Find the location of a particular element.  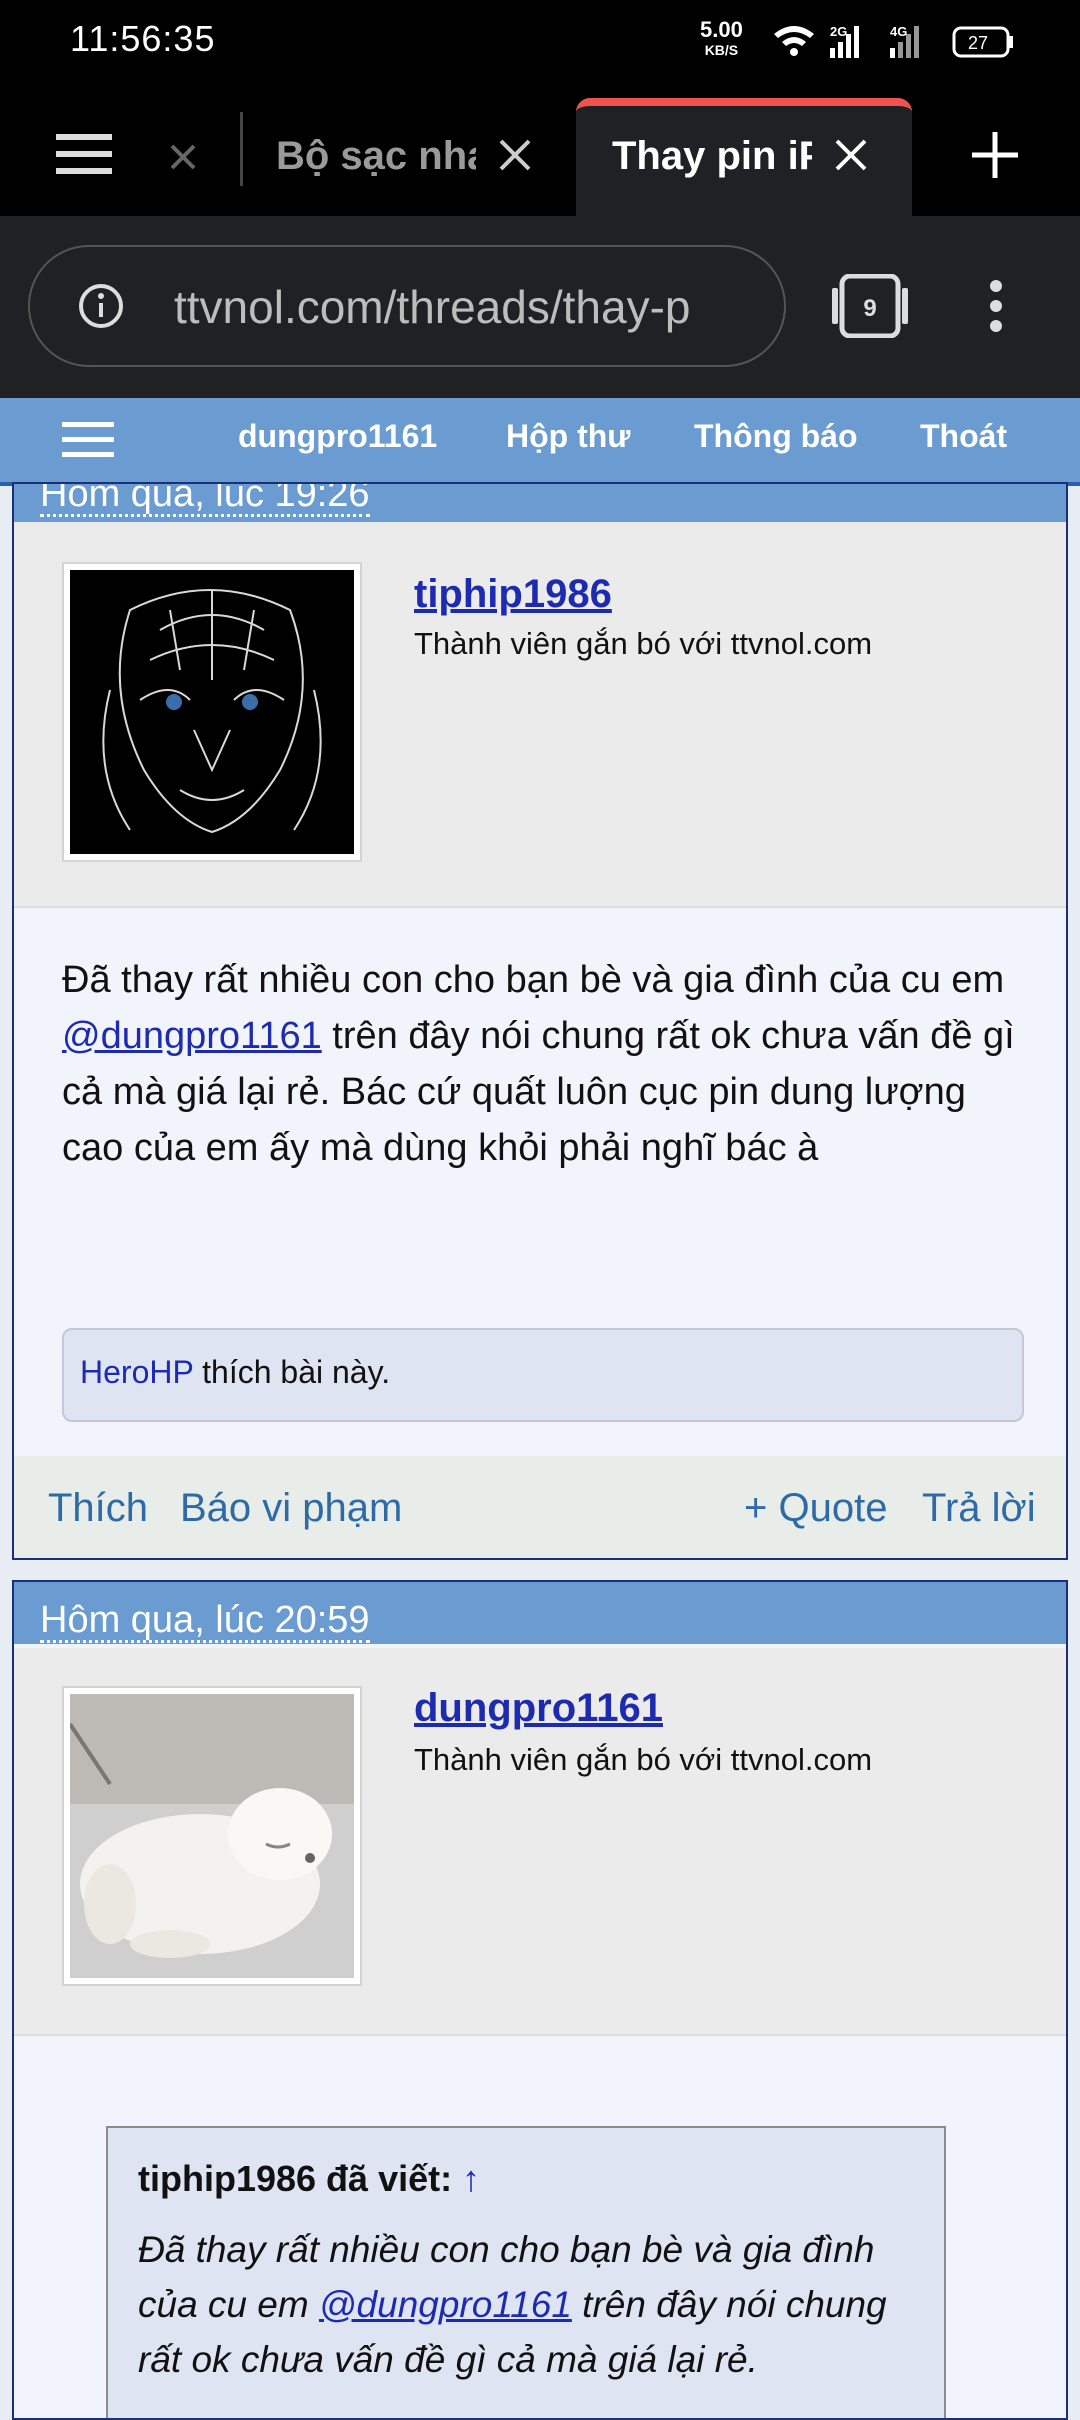

network-speed-unit: KB/S is located at coordinates (721, 50).